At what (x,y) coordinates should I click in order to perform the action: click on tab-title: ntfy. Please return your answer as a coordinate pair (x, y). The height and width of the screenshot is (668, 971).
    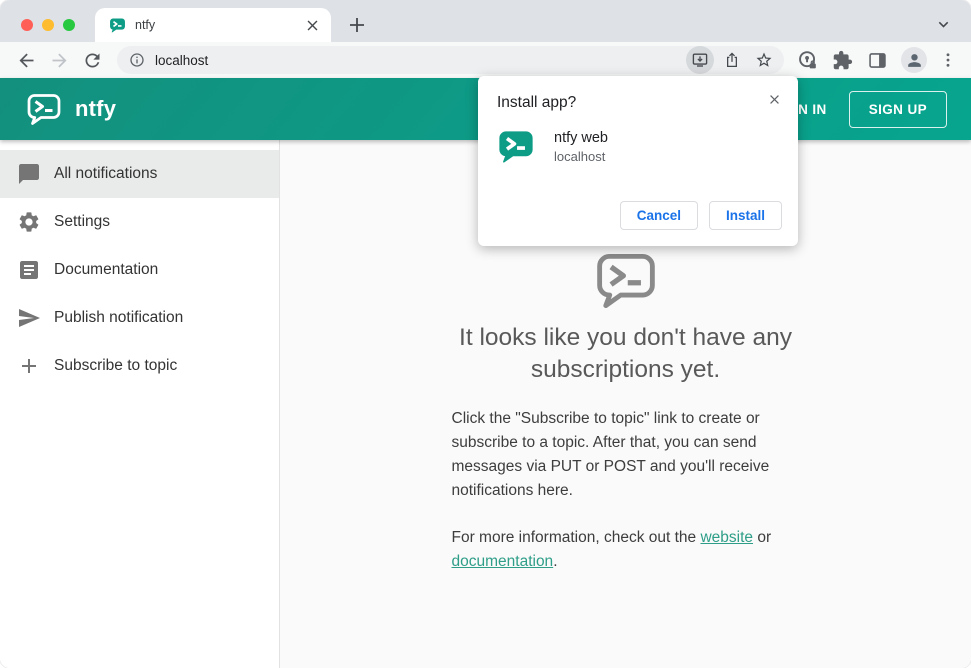
    Looking at the image, I should click on (145, 25).